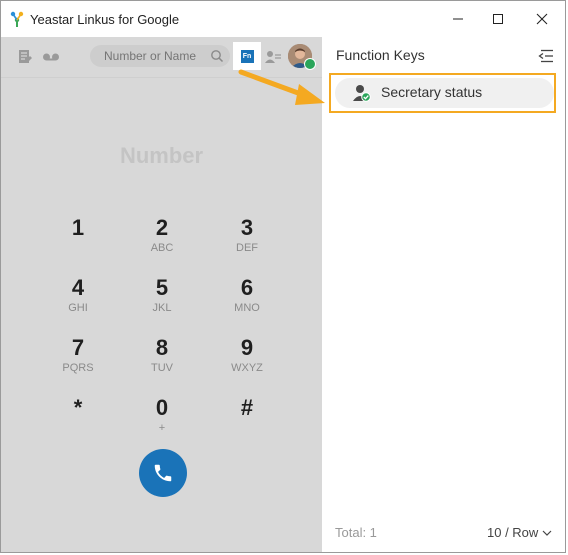  I want to click on annotation-arrow-icon, so click(281, 87).